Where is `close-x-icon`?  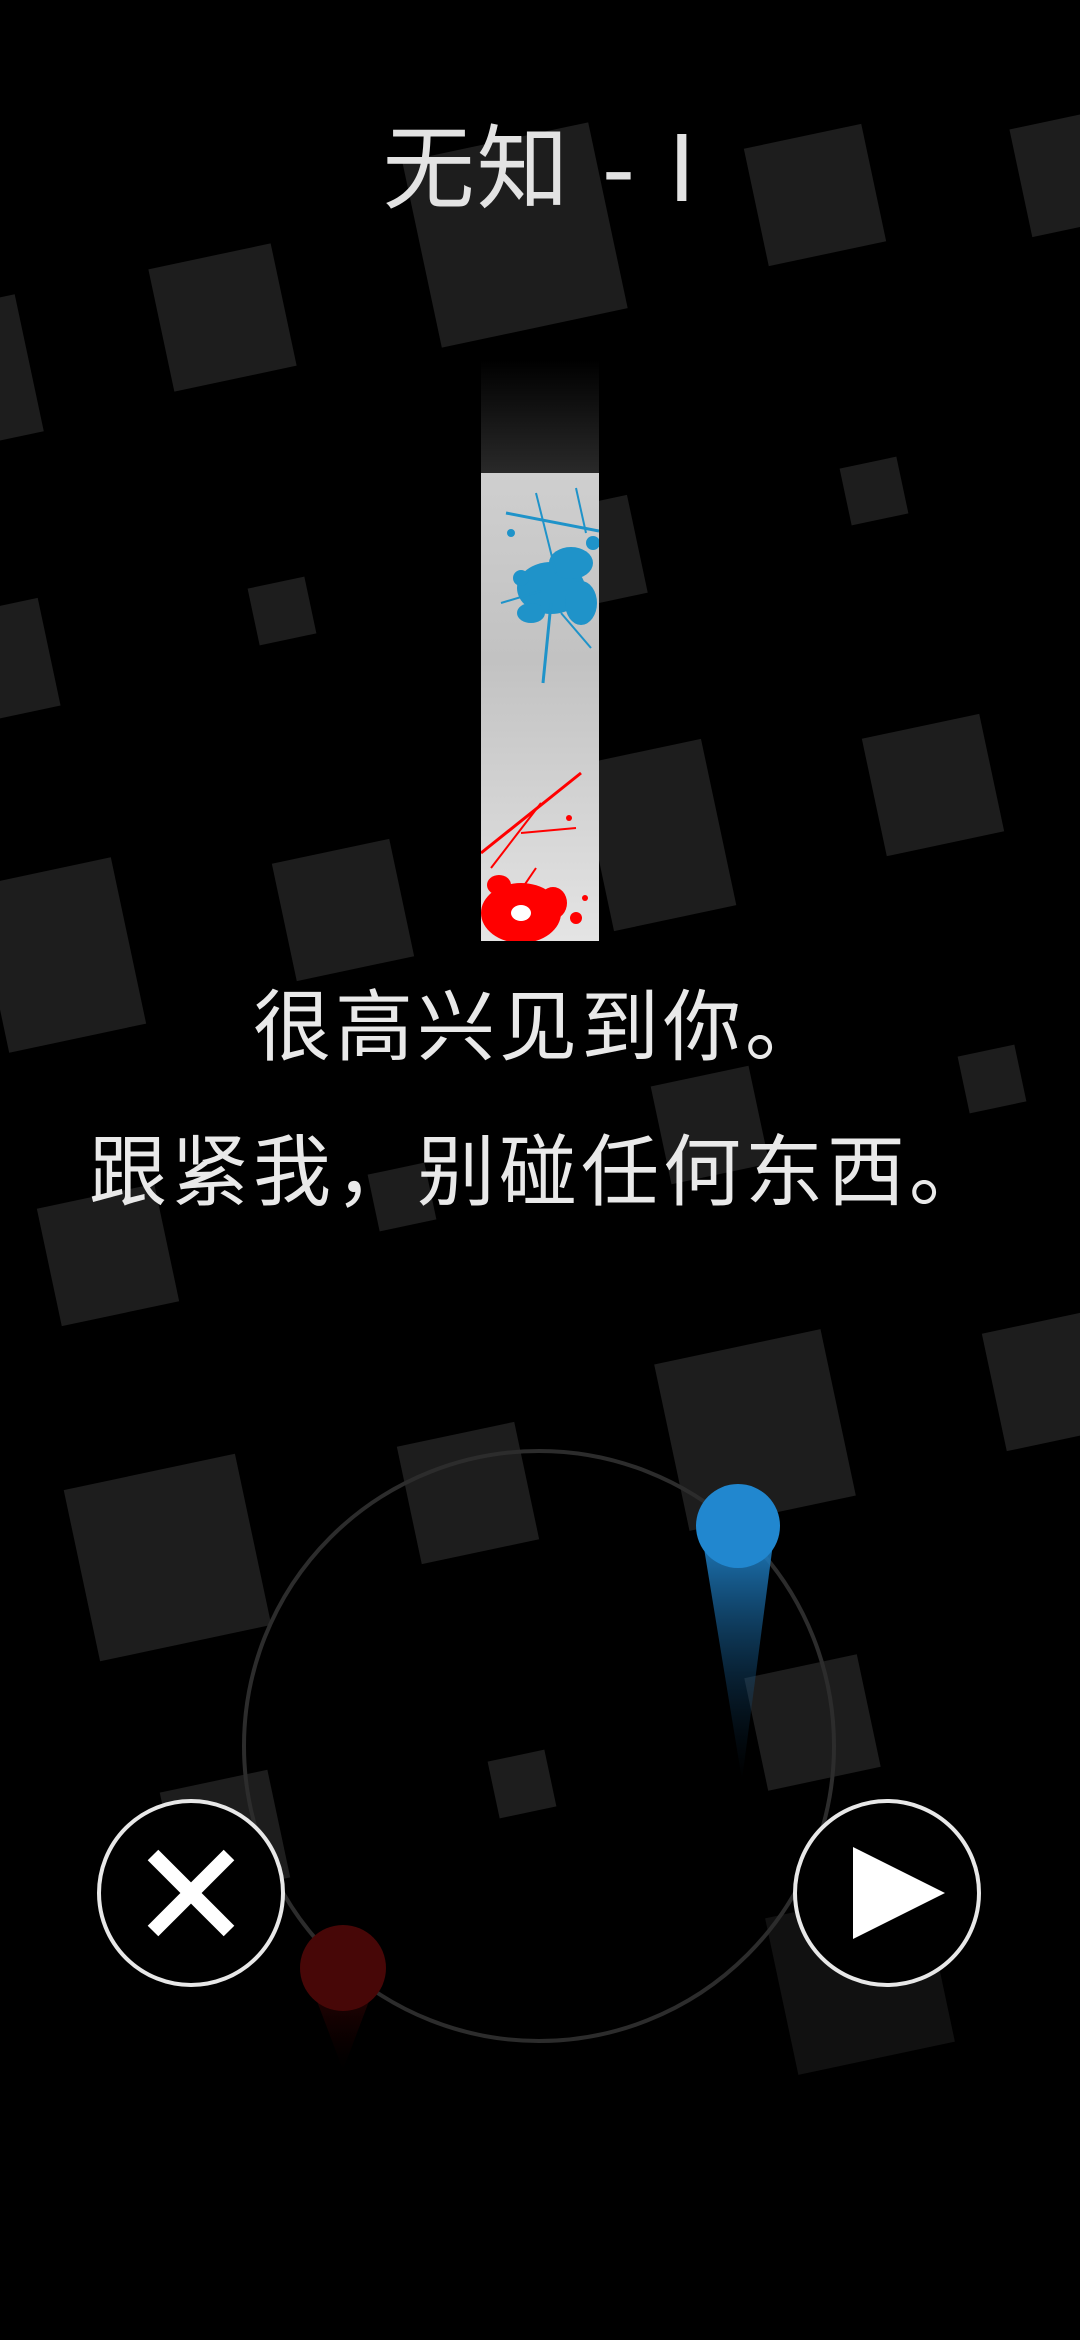
close-x-icon is located at coordinates (191, 1893).